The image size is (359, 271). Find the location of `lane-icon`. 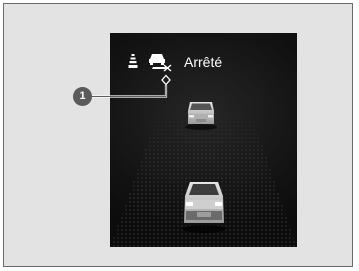

lane-icon is located at coordinates (133, 61).